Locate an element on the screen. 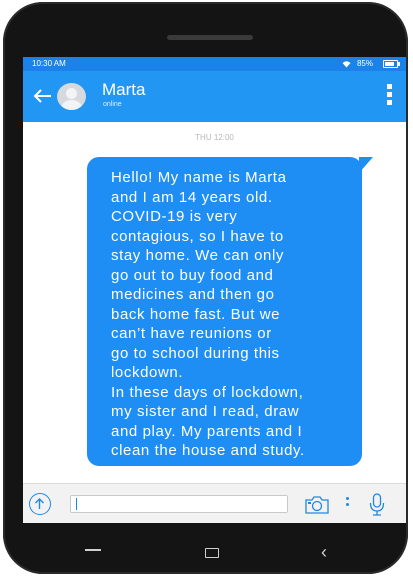 The image size is (413, 578). status-icons: 85% is located at coordinates (371, 64).